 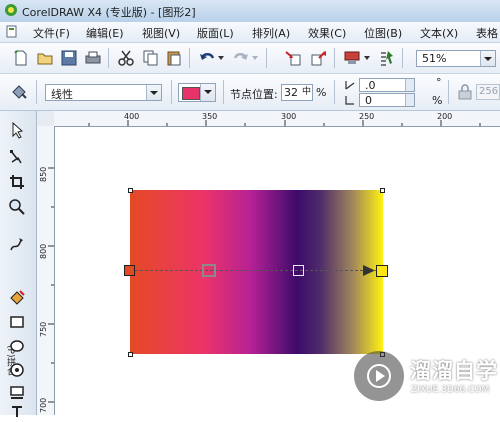 I want to click on node-color-swatch, so click(x=191, y=93).